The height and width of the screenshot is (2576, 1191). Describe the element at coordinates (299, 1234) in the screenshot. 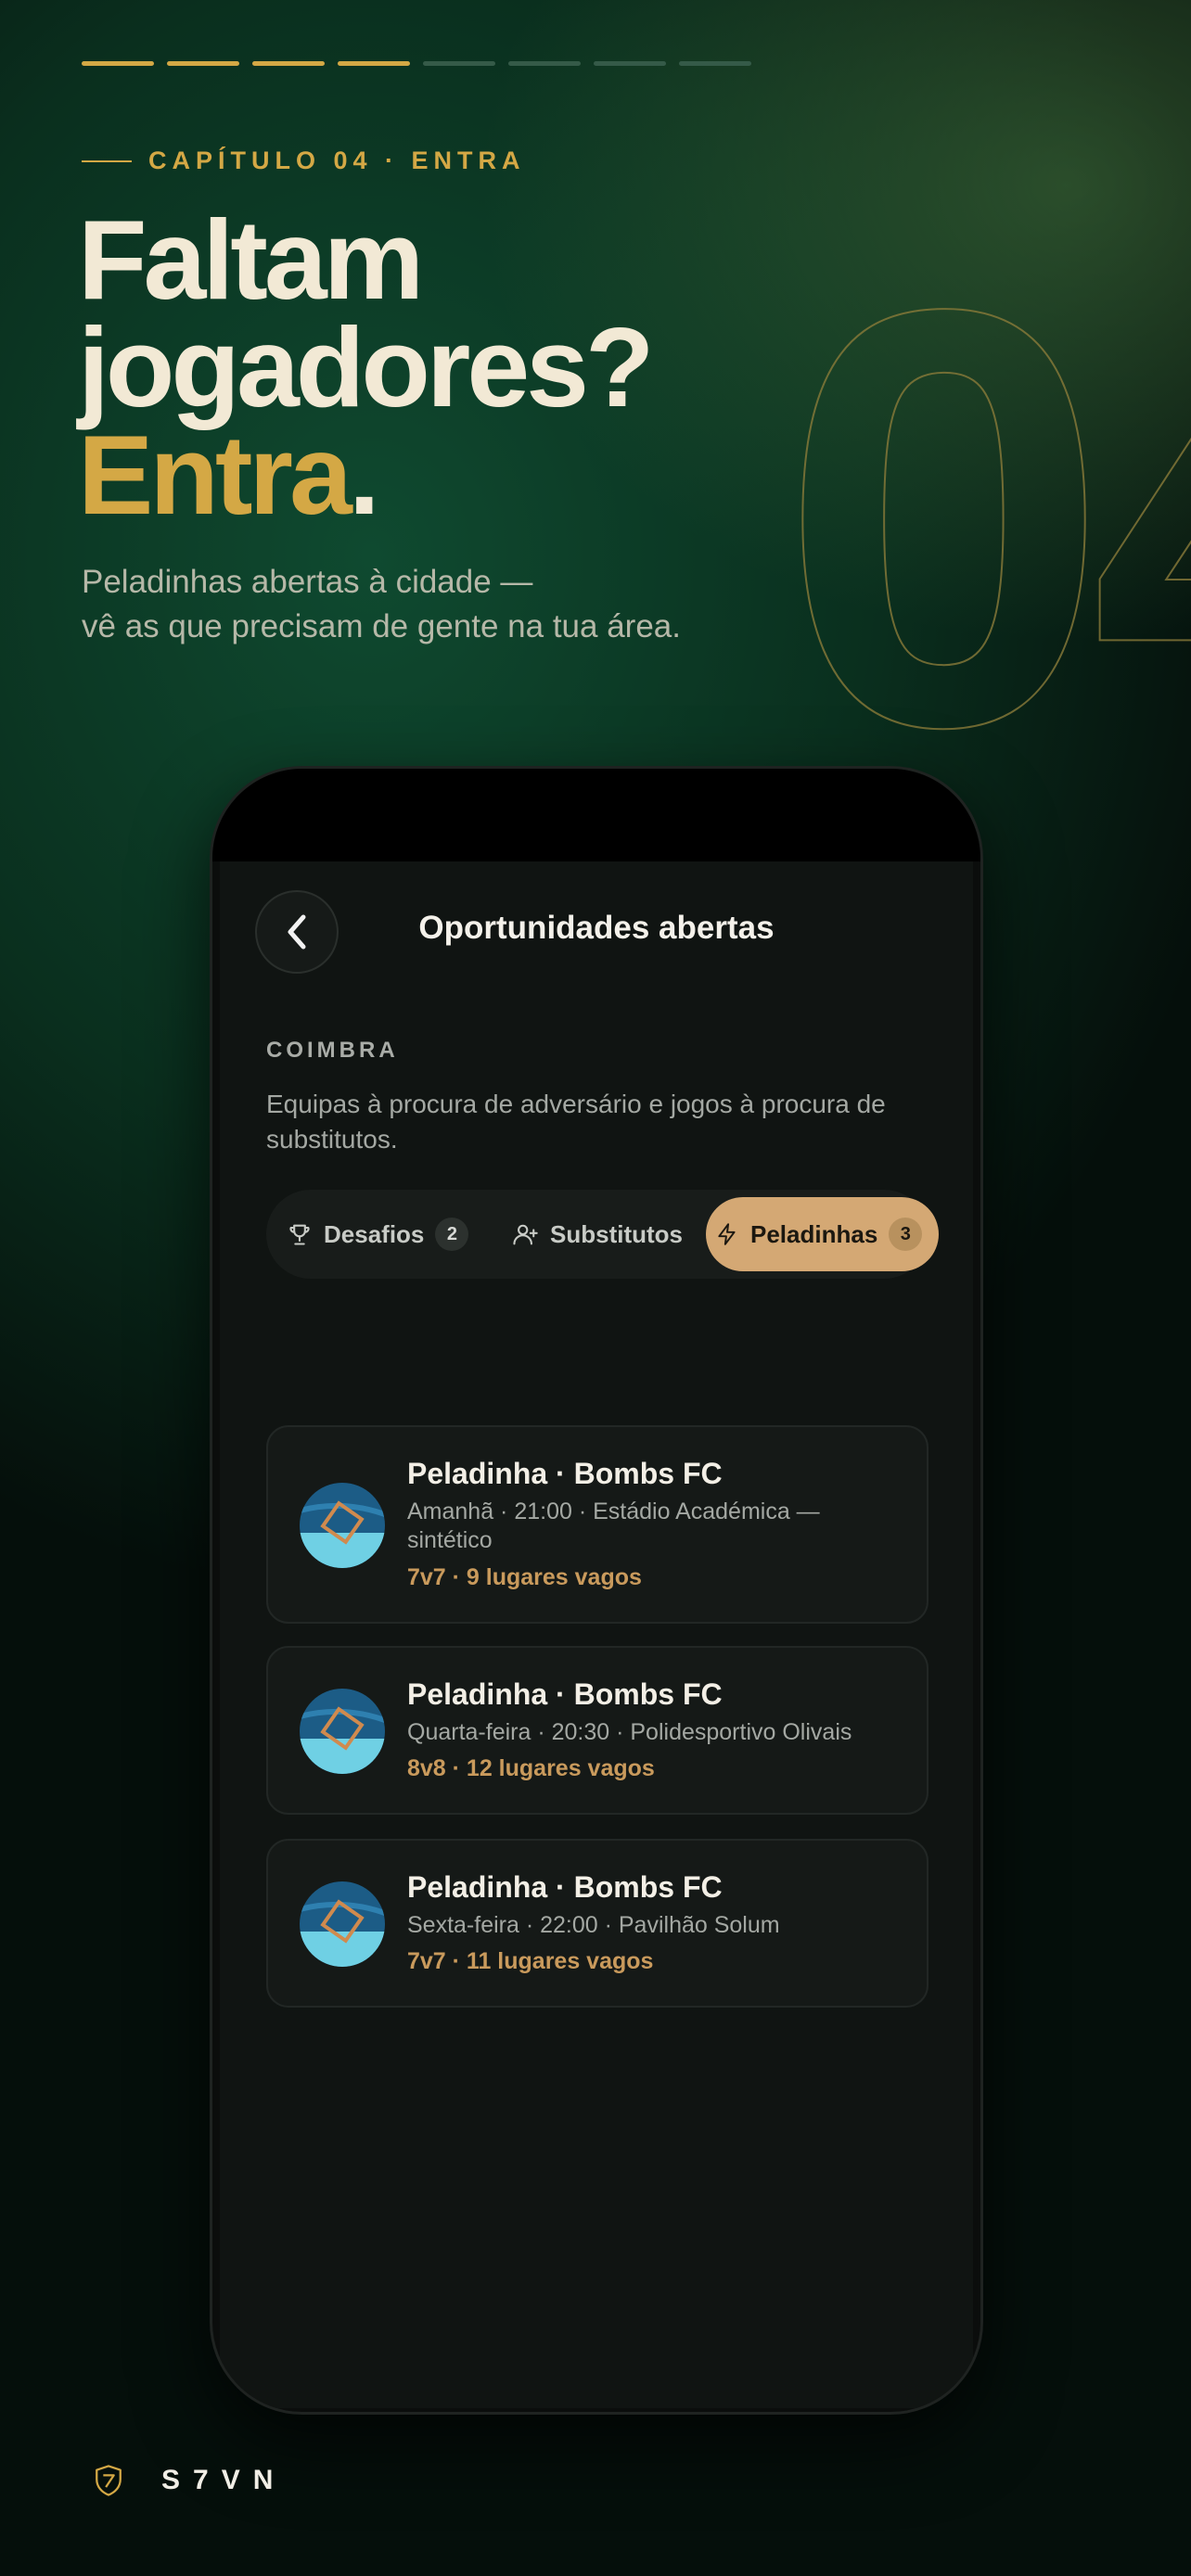

I see `trophy-icon` at that location.